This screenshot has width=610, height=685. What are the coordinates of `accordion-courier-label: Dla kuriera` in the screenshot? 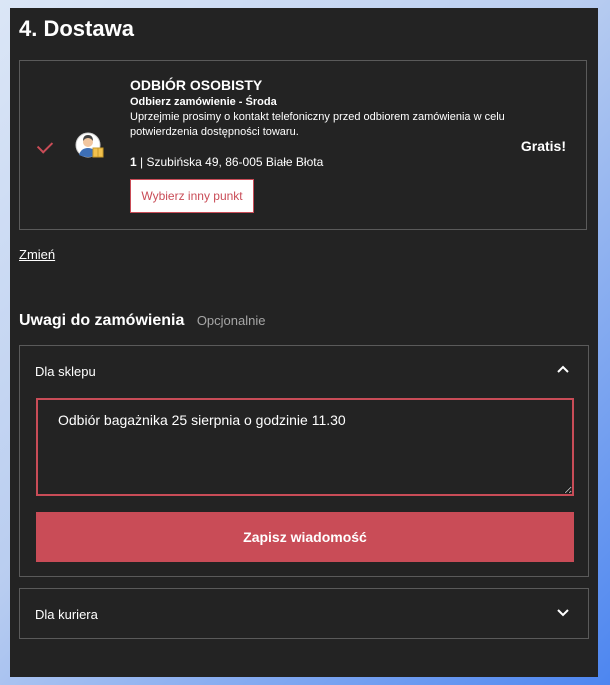 It's located at (66, 614).